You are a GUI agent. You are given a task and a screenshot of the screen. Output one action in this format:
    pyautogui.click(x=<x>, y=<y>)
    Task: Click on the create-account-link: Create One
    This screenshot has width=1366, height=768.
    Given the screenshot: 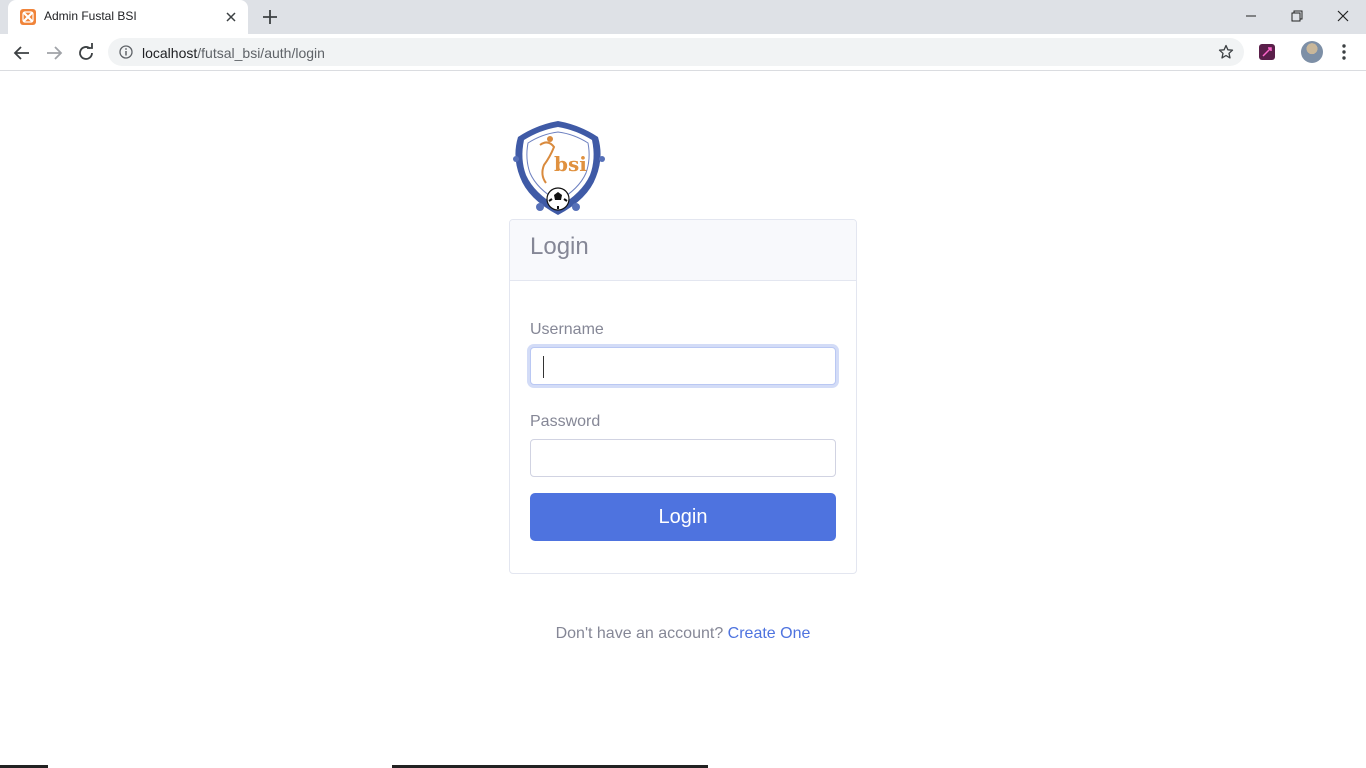 What is the action you would take?
    pyautogui.click(x=769, y=633)
    